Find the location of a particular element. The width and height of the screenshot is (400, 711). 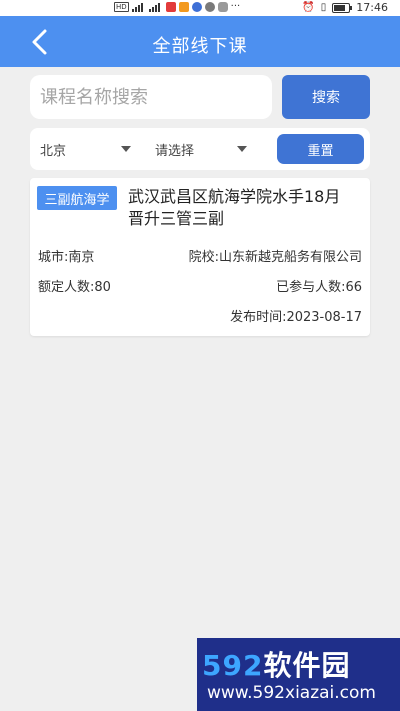

qq-icon is located at coordinates (209, 6).